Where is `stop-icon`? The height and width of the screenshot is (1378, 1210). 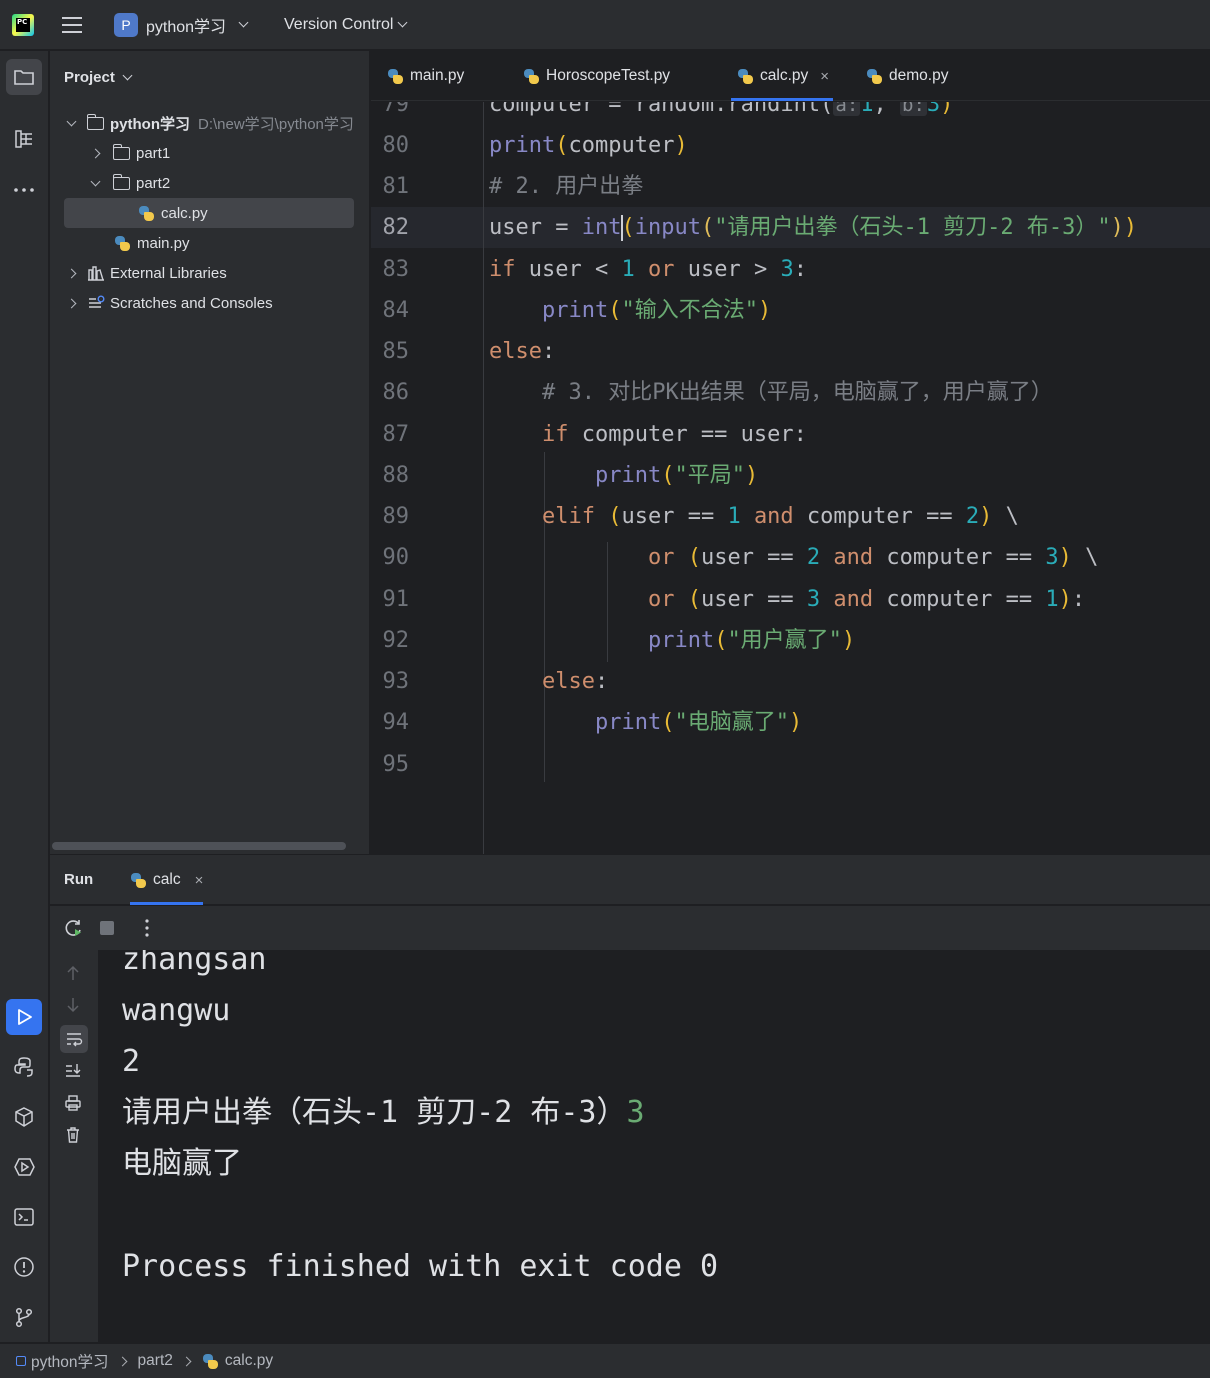 stop-icon is located at coordinates (107, 928).